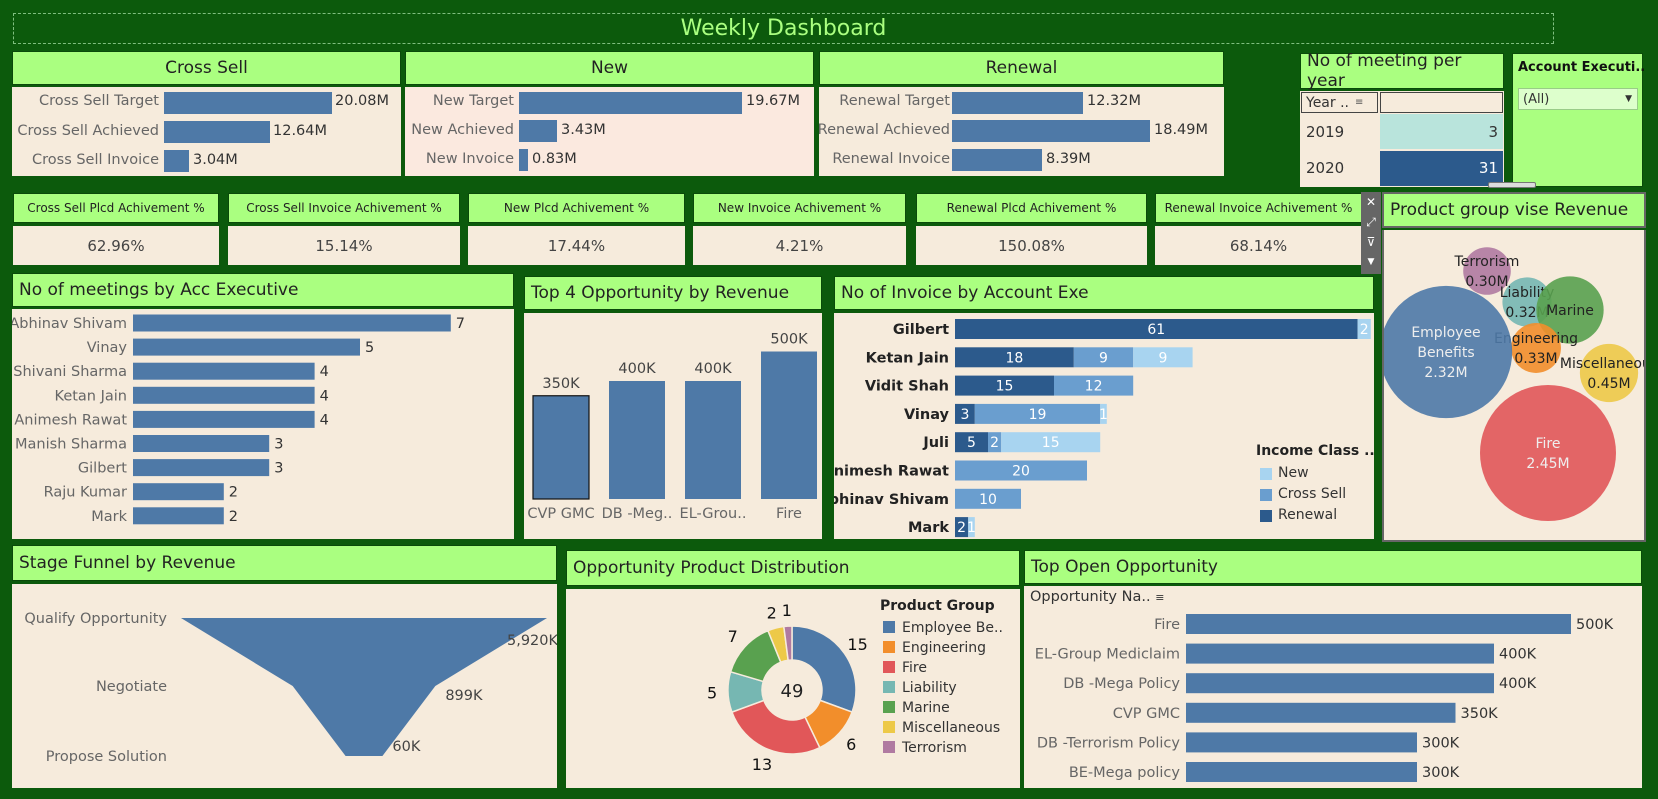 The width and height of the screenshot is (1658, 799). I want to click on meetings-exec-label: Ketan Jain, so click(91, 396).